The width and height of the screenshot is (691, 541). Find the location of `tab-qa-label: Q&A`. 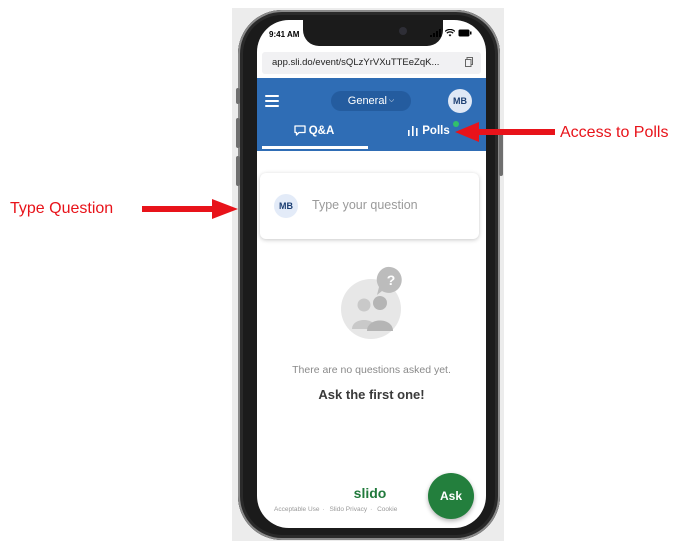

tab-qa-label: Q&A is located at coordinates (321, 131).